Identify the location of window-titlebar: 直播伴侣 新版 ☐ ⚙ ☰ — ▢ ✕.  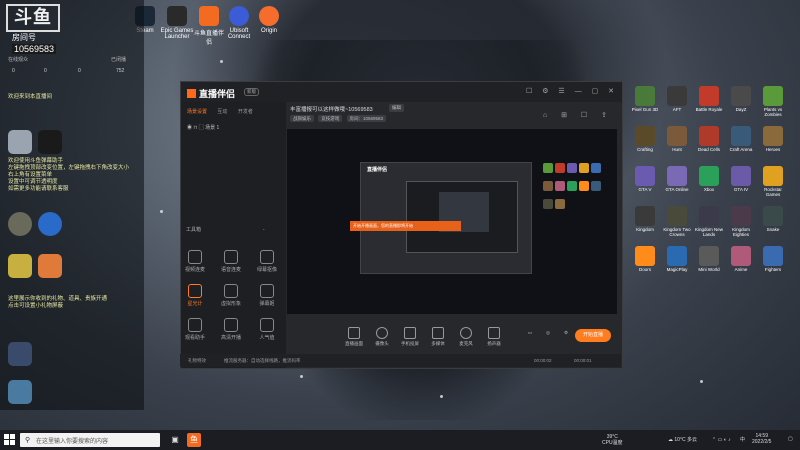
(401, 92).